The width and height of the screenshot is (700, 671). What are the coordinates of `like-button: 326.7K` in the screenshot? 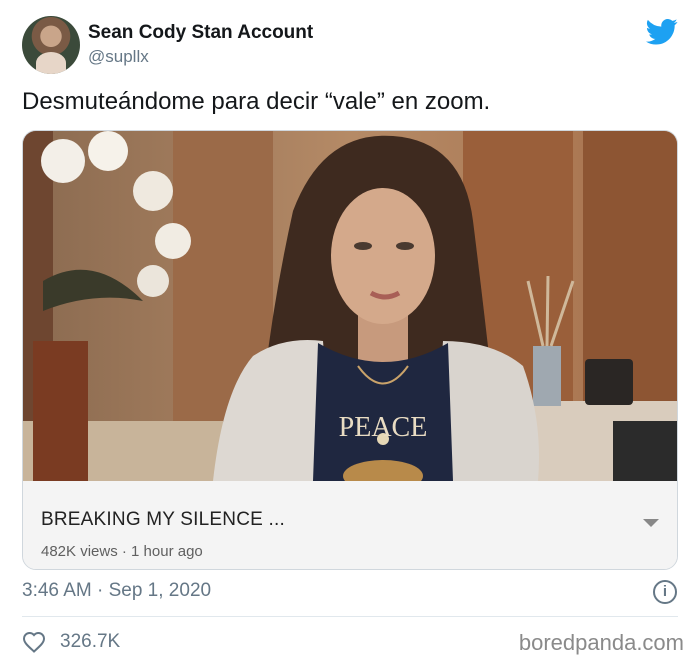 It's located at (71, 642).